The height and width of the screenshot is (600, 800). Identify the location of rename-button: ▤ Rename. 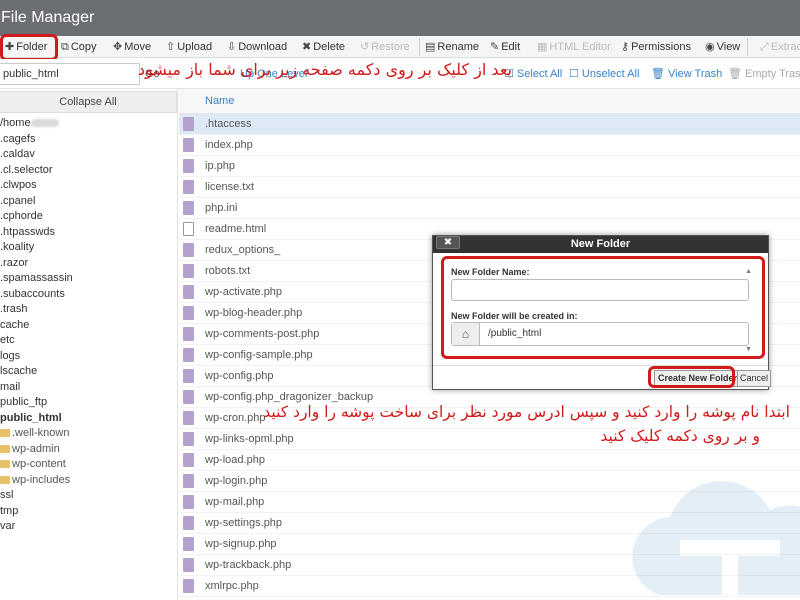
(452, 46).